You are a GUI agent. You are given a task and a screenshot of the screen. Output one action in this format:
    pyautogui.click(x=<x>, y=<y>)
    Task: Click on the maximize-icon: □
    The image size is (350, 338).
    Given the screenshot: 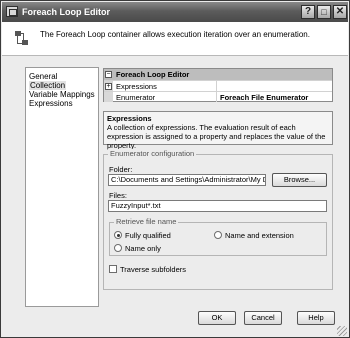 What is the action you would take?
    pyautogui.click(x=324, y=12)
    